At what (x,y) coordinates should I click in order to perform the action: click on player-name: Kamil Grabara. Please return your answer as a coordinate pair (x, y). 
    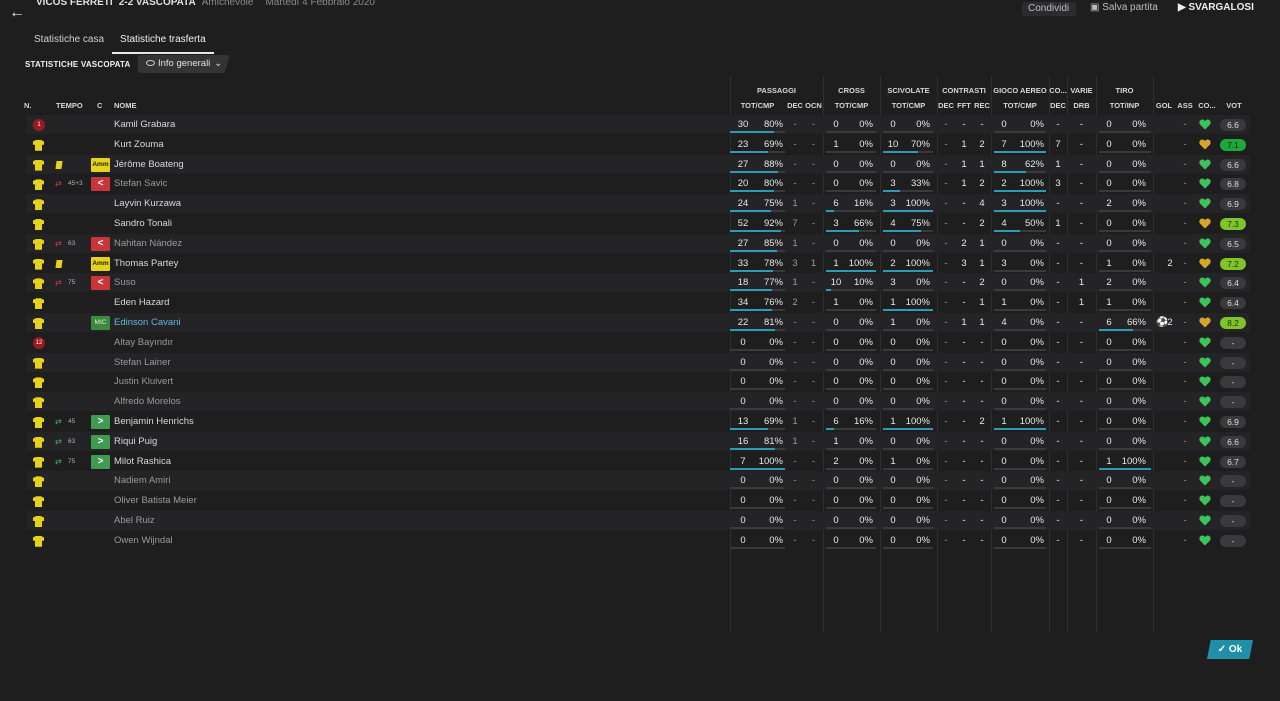
    Looking at the image, I should click on (214, 124).